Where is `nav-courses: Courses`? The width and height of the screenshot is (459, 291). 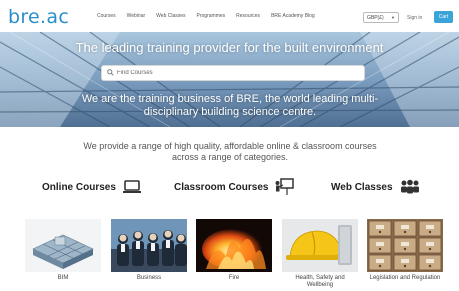
nav-courses: Courses is located at coordinates (106, 16).